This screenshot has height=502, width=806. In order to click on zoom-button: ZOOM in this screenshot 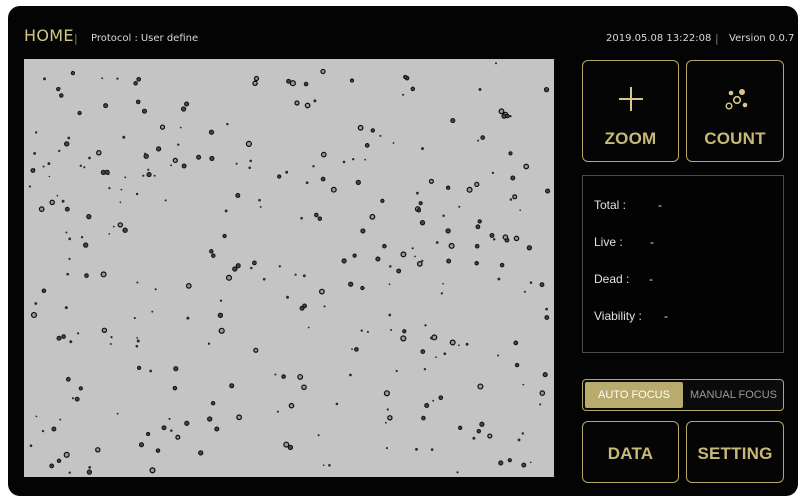, I will do `click(630, 111)`.